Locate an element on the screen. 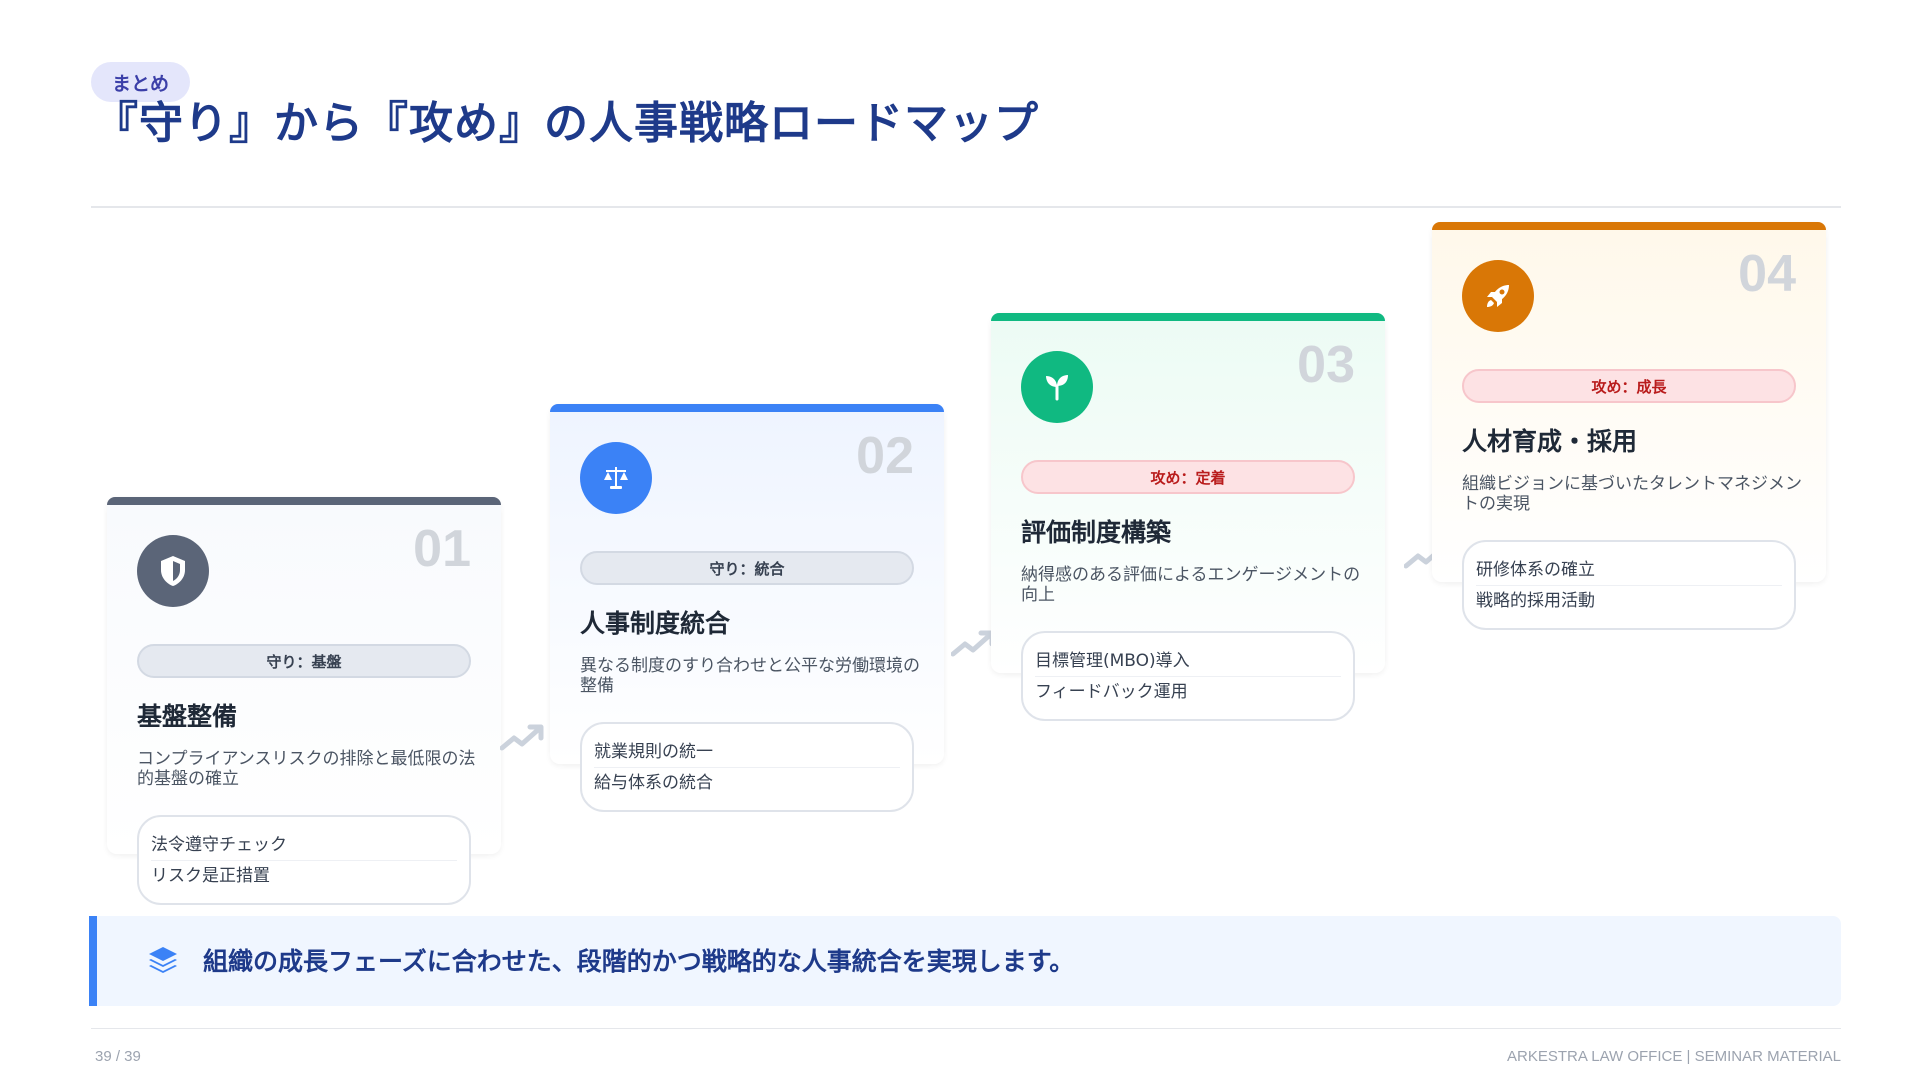 The width and height of the screenshot is (1920, 1080). page-title: 『守り』から『攻め』の人事戦略ロードマップ is located at coordinates (566, 123).